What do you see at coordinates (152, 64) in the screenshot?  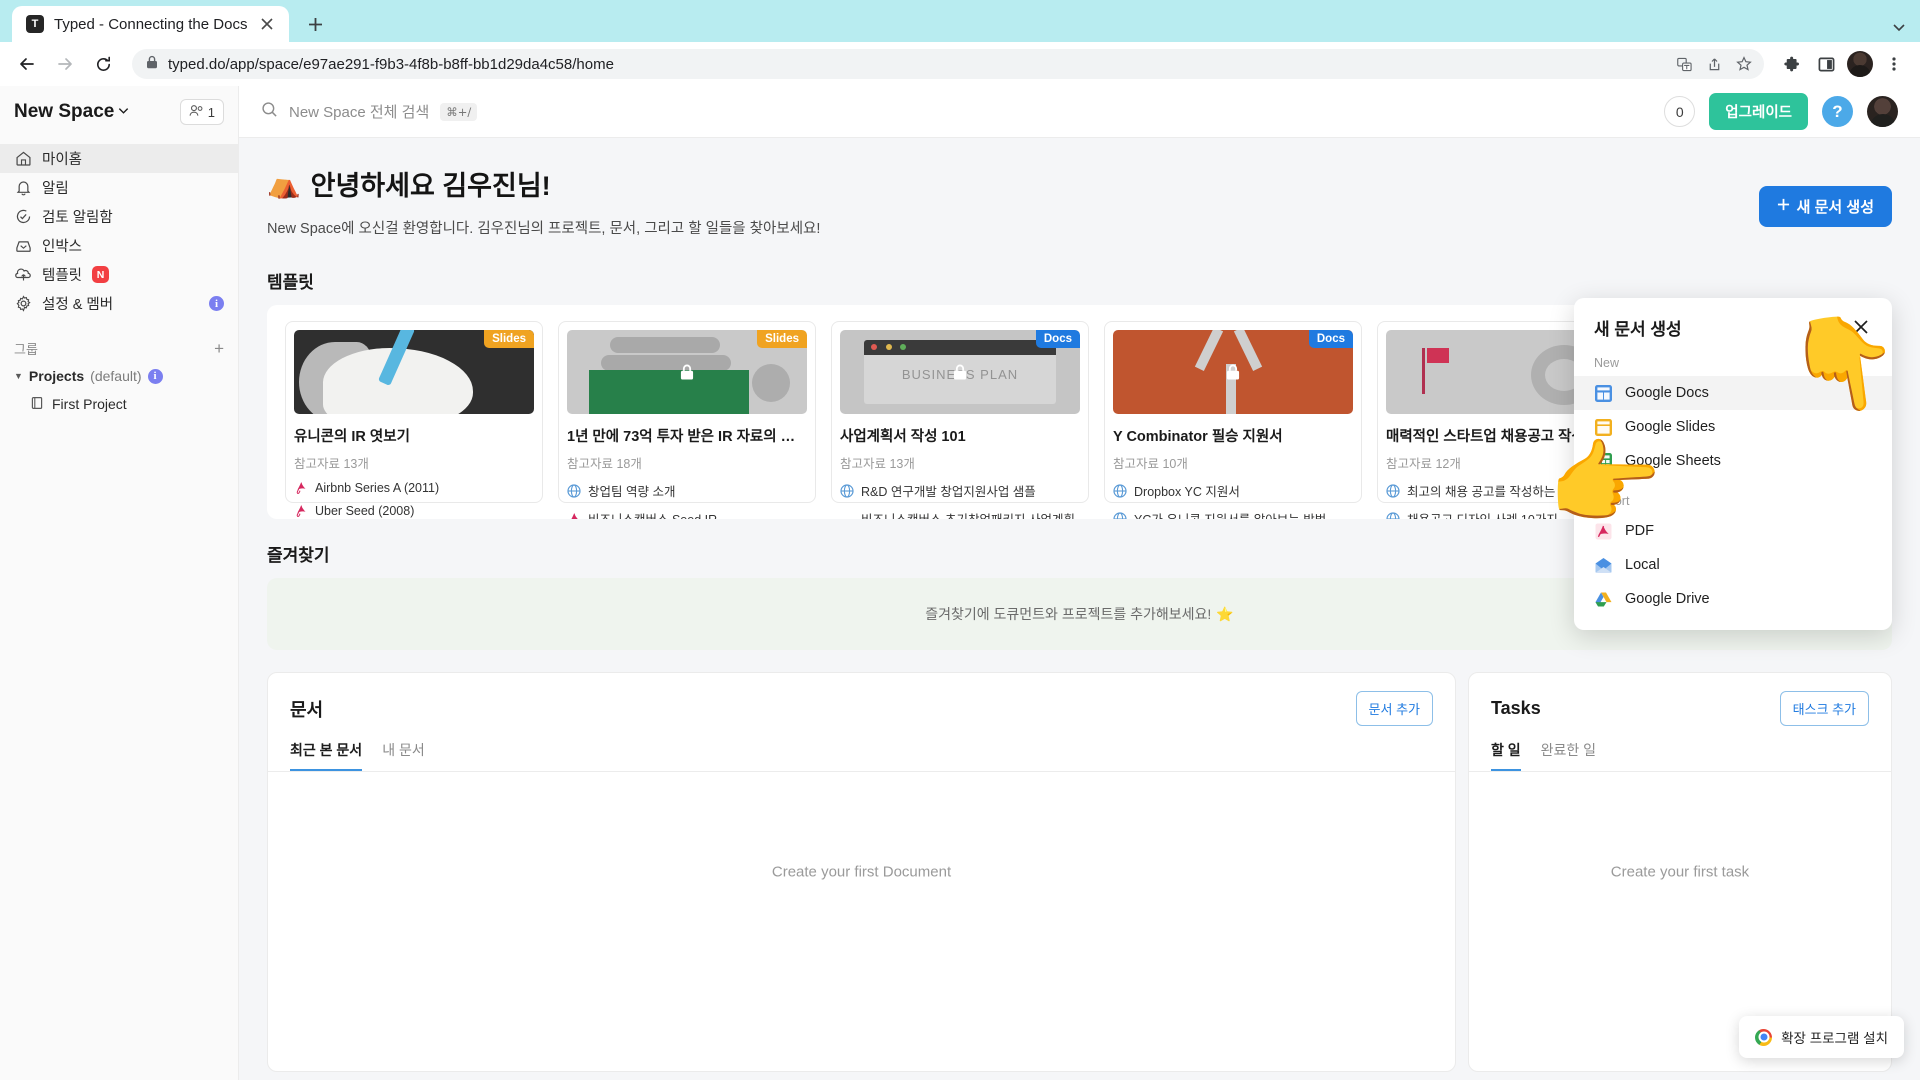 I see `lock-icon` at bounding box center [152, 64].